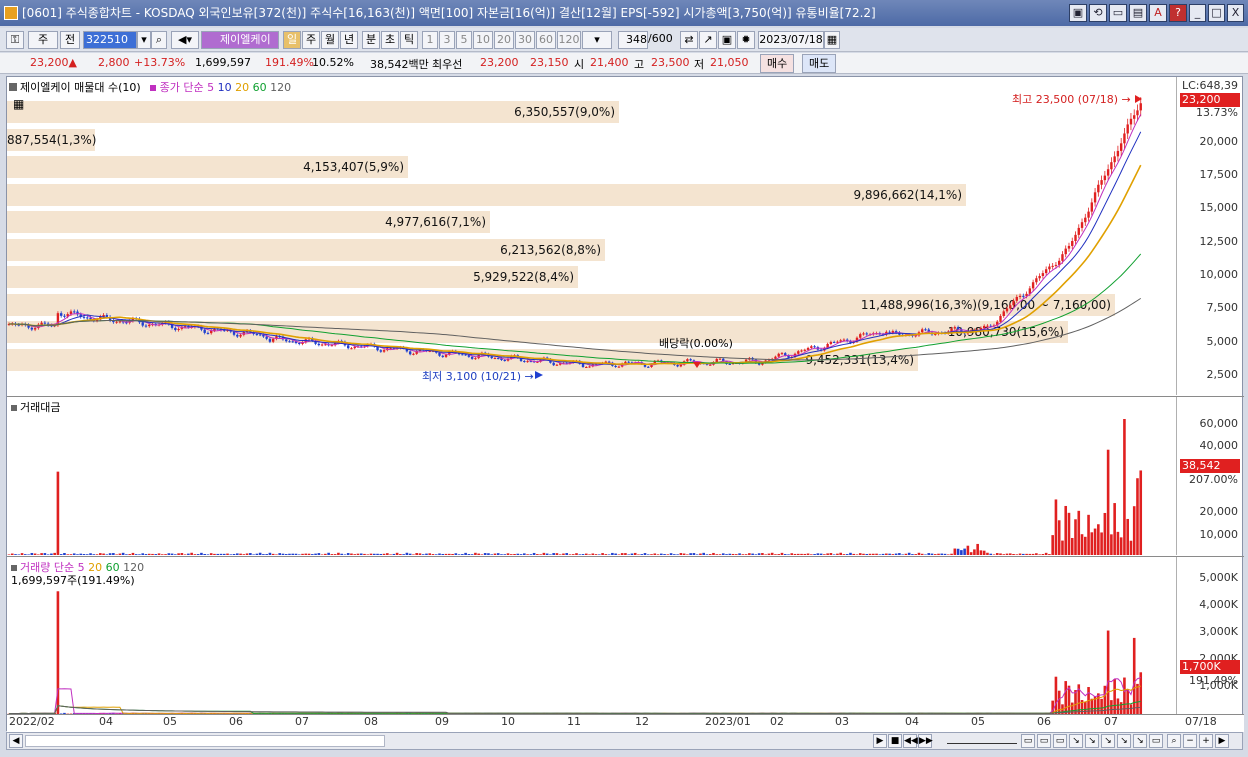 The height and width of the screenshot is (757, 1248). What do you see at coordinates (880, 741) in the screenshot?
I see `play-icon: ▶` at bounding box center [880, 741].